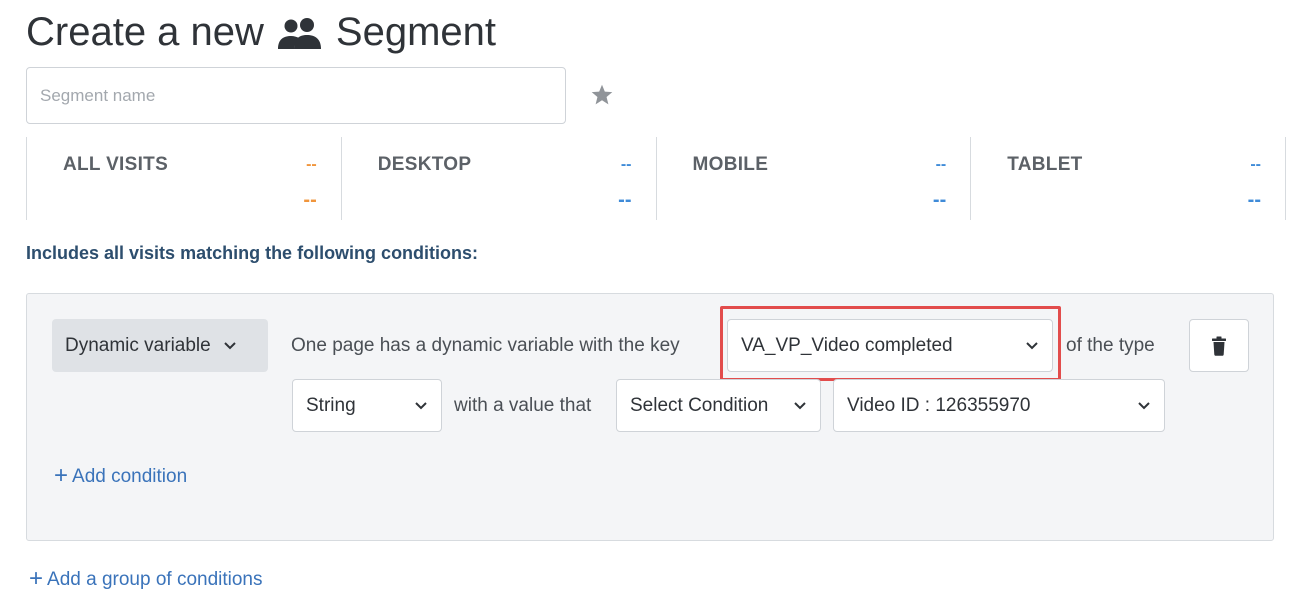 The height and width of the screenshot is (613, 1297). I want to click on trash-icon, so click(1219, 346).